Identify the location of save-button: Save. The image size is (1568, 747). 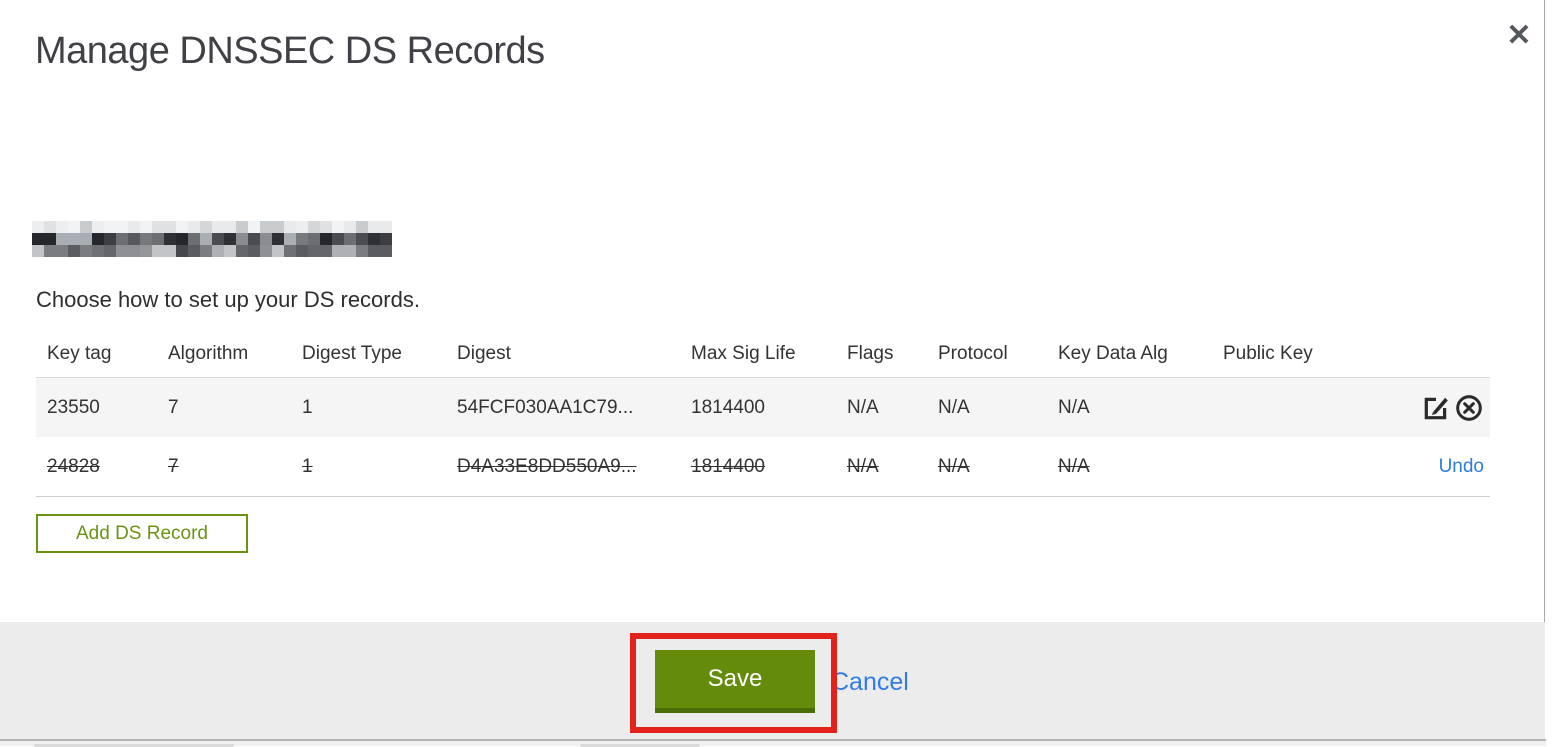
(735, 681).